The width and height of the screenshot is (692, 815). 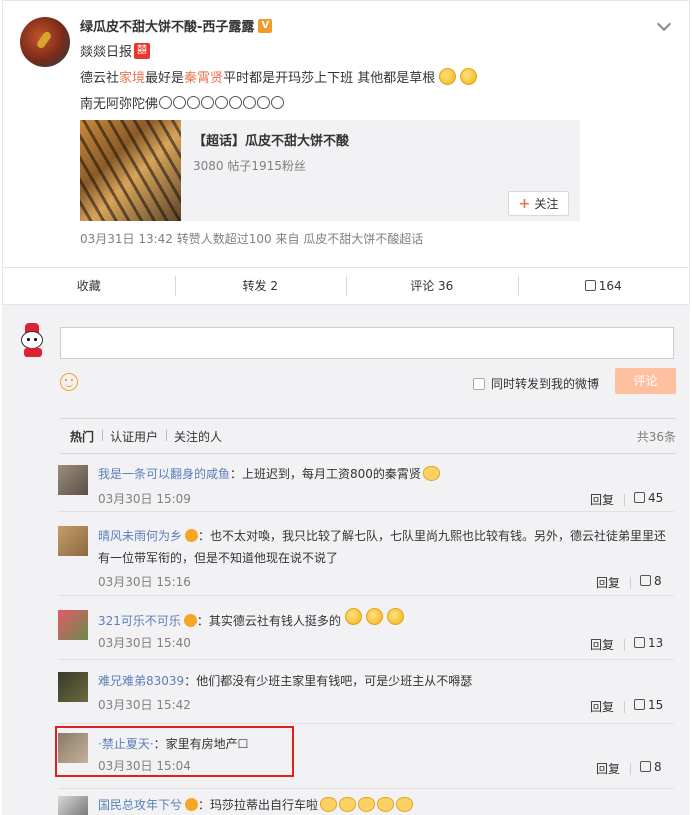 What do you see at coordinates (656, 498) in the screenshot?
I see `comment-like-count: 45` at bounding box center [656, 498].